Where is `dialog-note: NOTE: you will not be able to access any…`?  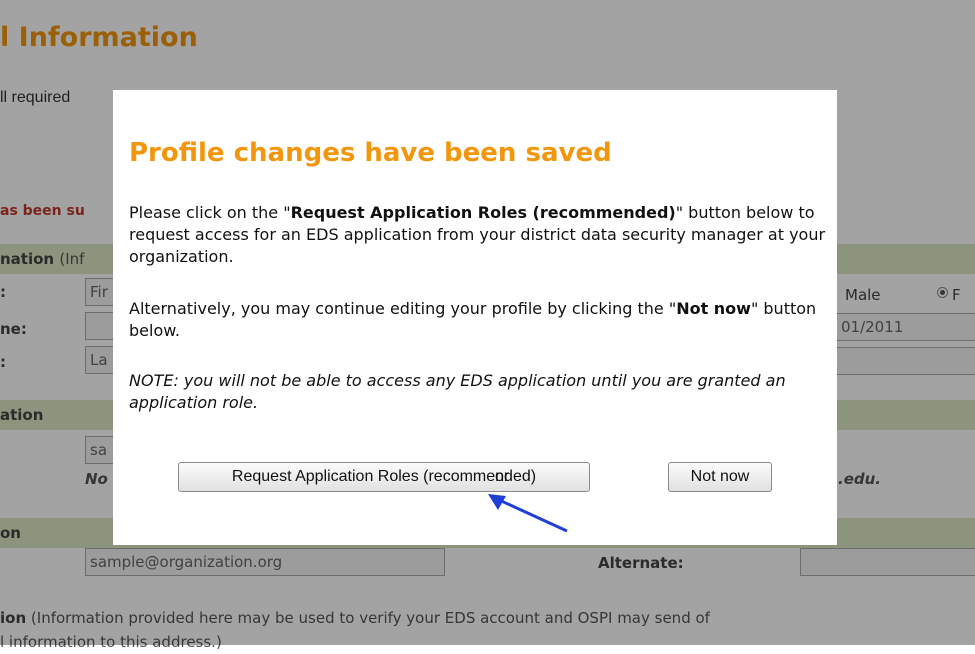
dialog-note: NOTE: you will not be able to access any… is located at coordinates (479, 392).